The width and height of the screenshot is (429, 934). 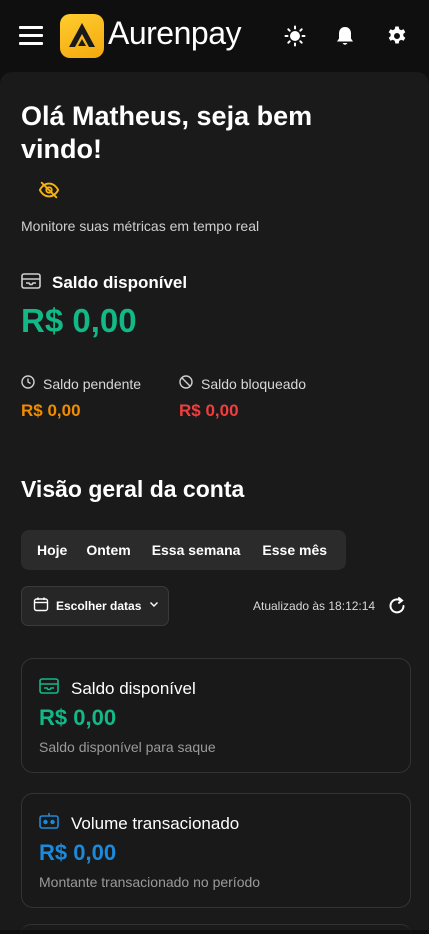 I want to click on pending-balance: Saldo pendente, so click(x=81, y=383).